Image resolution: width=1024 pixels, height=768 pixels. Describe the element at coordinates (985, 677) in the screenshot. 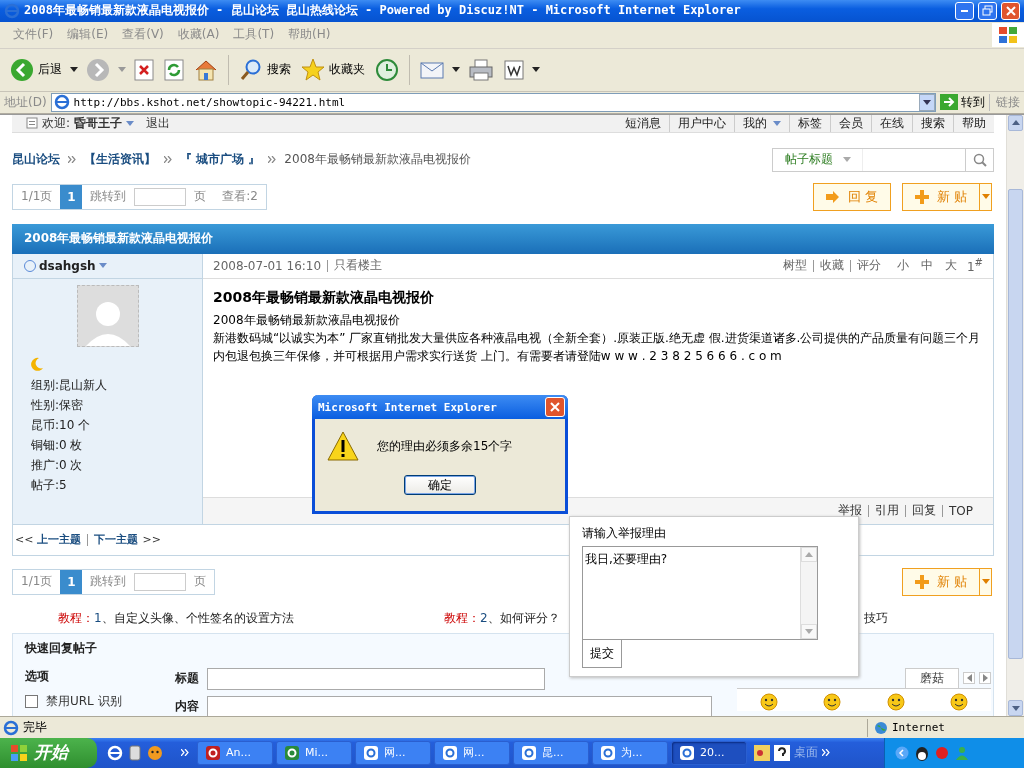

I see `next-button` at that location.